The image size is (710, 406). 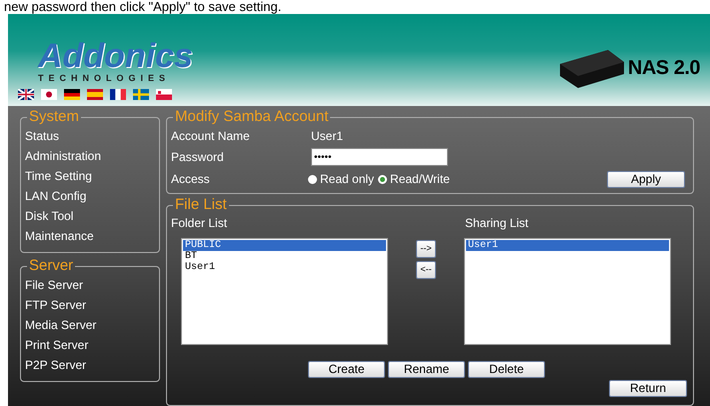 I want to click on move-button: -->, so click(x=426, y=249).